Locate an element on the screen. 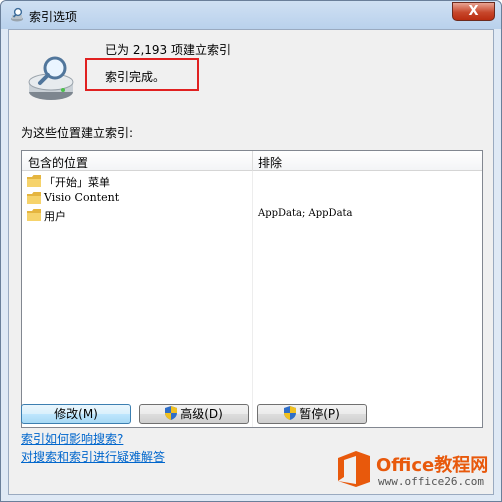 This screenshot has height=502, width=502. close-button: X is located at coordinates (473, 11).